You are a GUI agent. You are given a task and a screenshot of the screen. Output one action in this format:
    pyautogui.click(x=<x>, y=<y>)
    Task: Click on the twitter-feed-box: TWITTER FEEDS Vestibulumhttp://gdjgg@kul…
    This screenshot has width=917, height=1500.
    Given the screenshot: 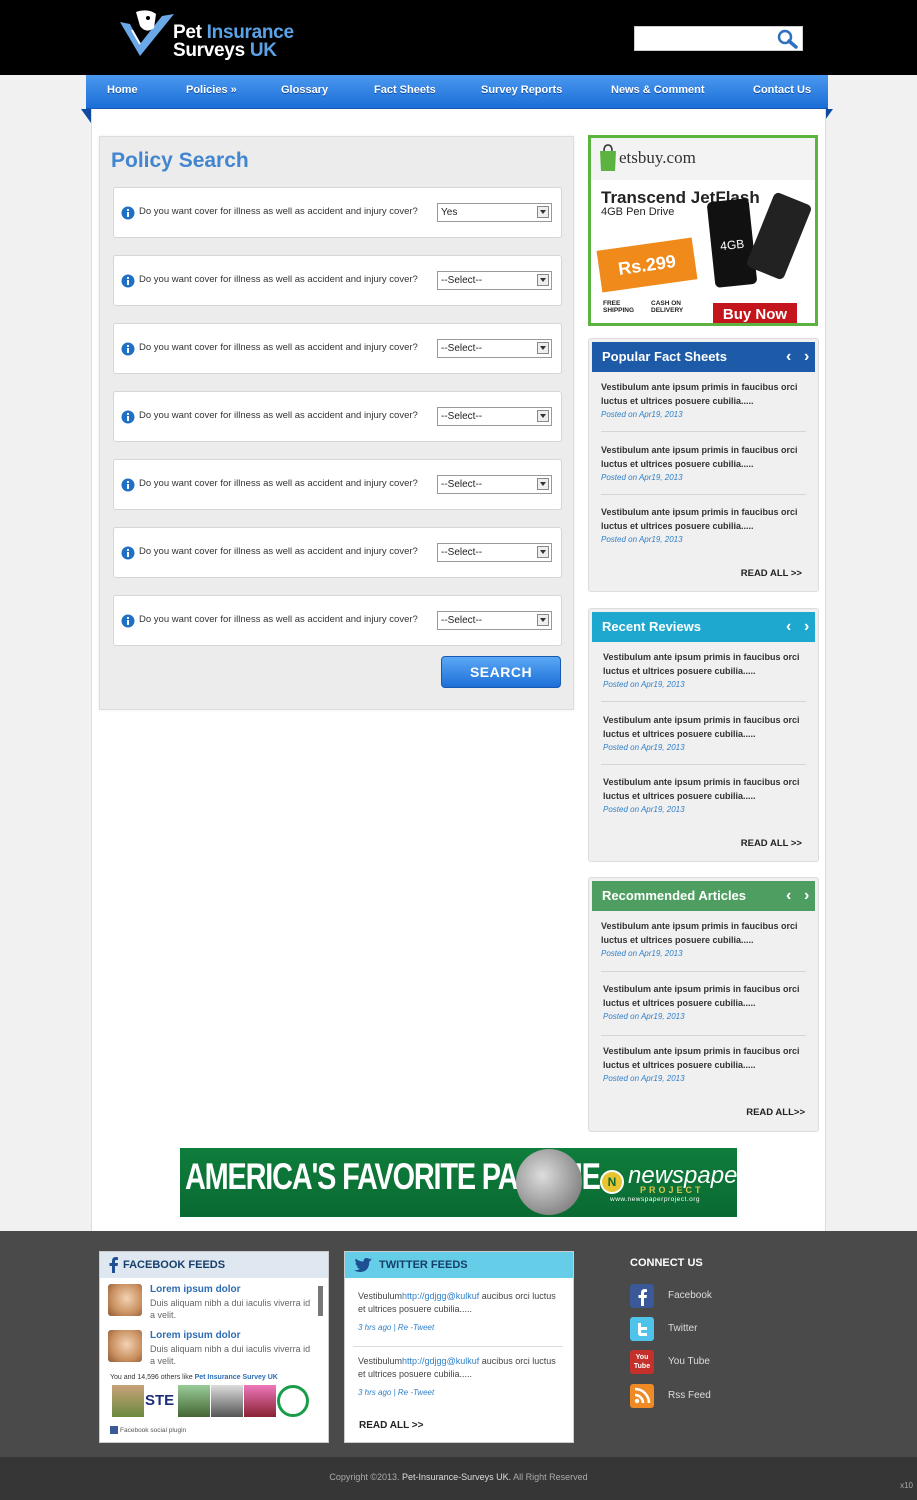 What is the action you would take?
    pyautogui.click(x=459, y=1347)
    